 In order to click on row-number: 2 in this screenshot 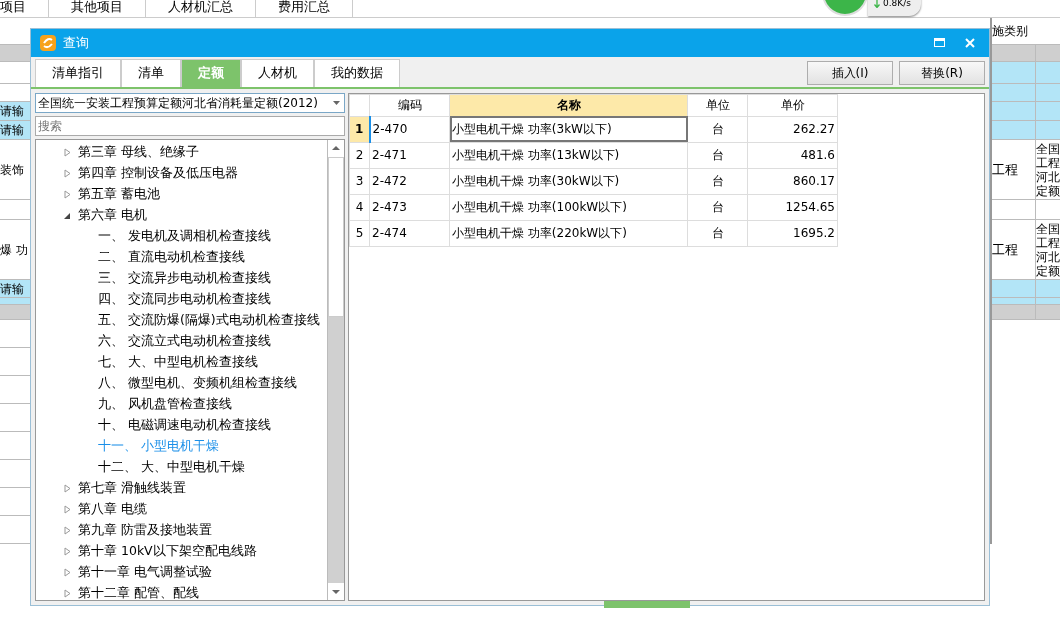, I will do `click(359, 155)`.